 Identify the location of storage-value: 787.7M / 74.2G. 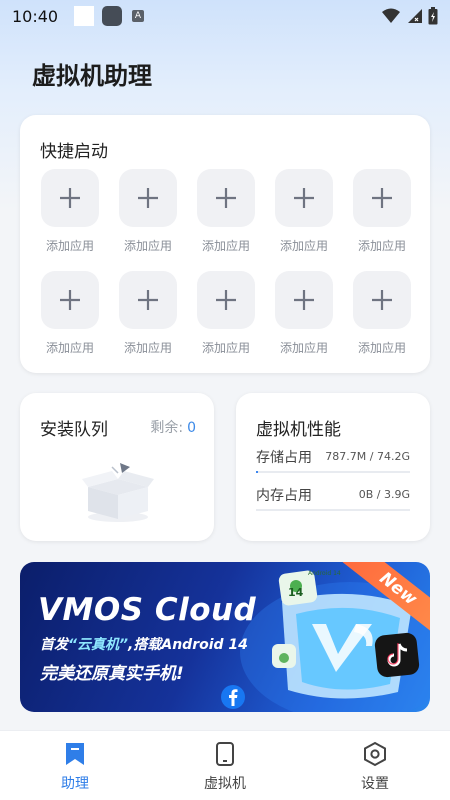
(367, 456).